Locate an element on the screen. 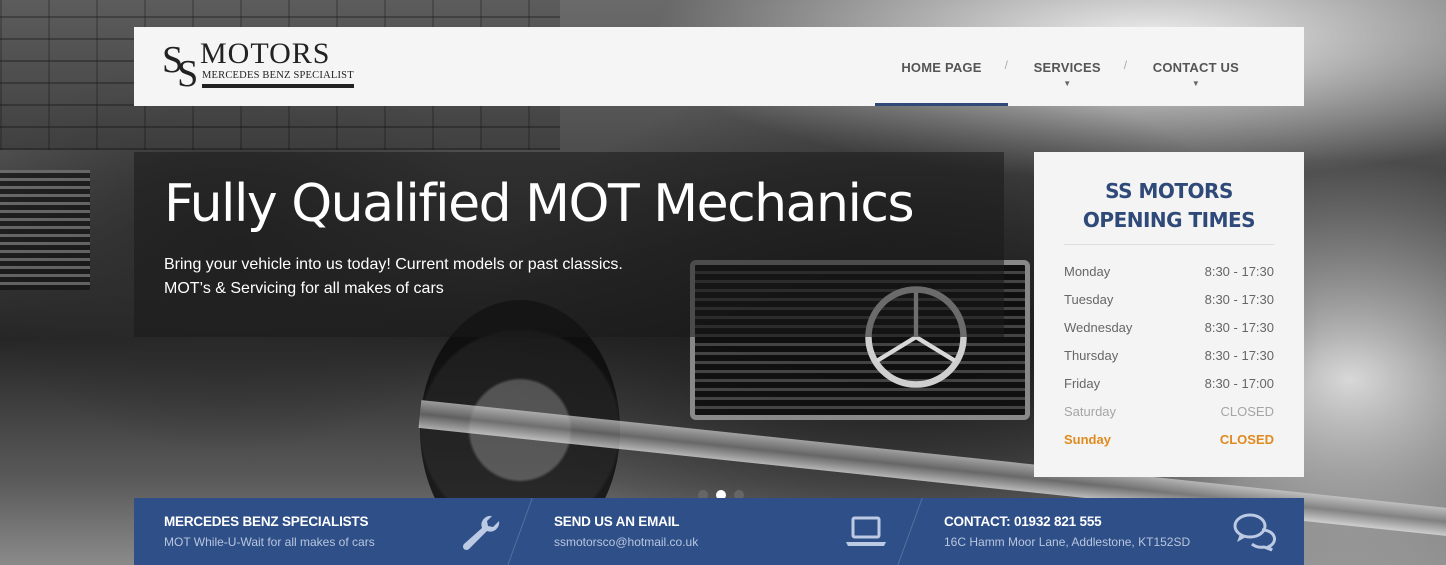  info-subtitle: 16C Hamm Moor Lane, Addlestone, KT152SD is located at coordinates (1067, 542).